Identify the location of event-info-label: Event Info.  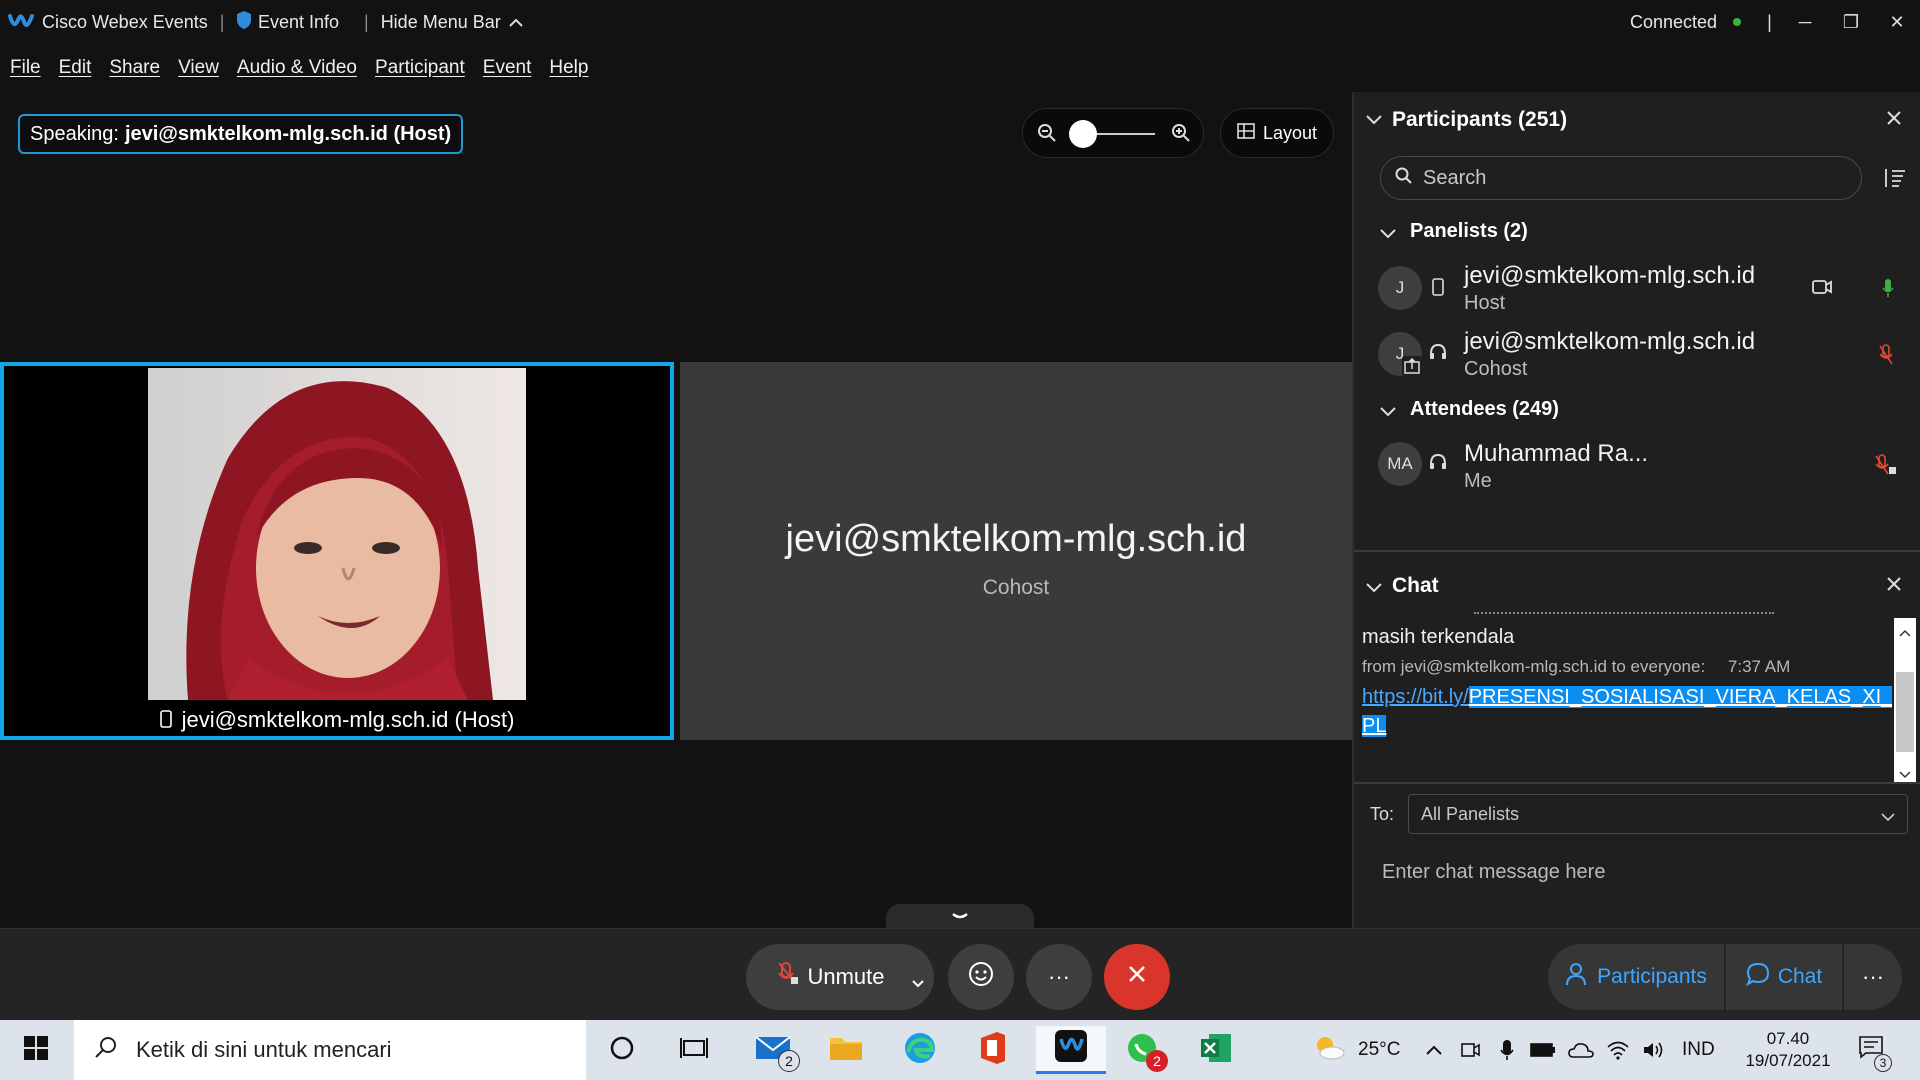
(299, 21).